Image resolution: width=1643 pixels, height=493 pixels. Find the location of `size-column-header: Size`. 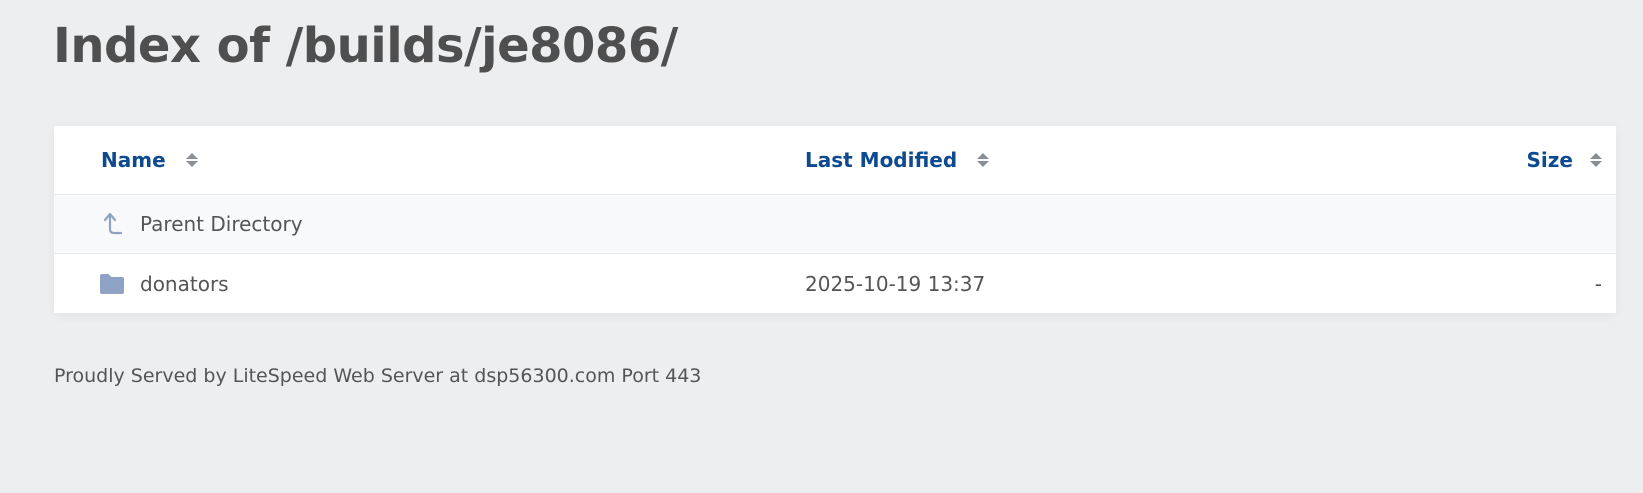

size-column-header: Size is located at coordinates (1549, 160).